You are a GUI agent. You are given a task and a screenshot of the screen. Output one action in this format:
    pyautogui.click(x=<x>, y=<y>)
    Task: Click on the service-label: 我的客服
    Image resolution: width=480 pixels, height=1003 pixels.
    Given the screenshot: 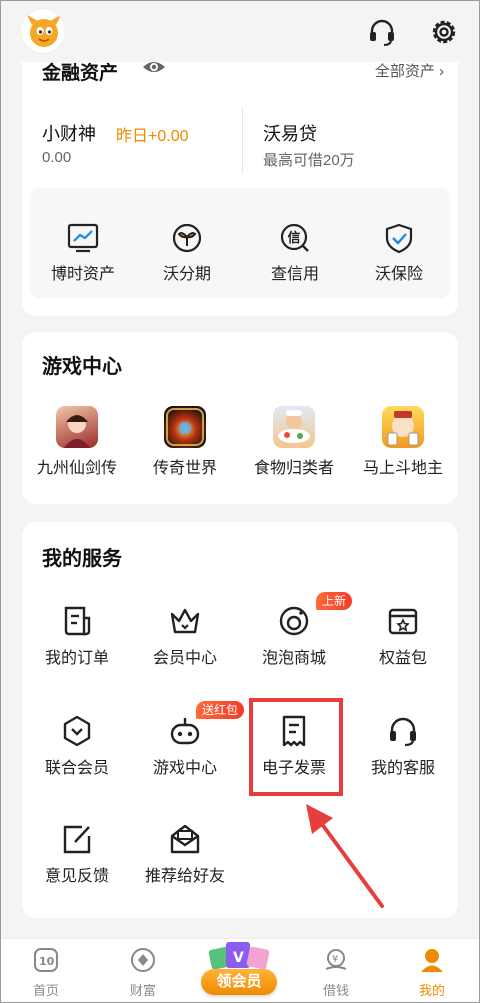 What is the action you would take?
    pyautogui.click(x=402, y=768)
    